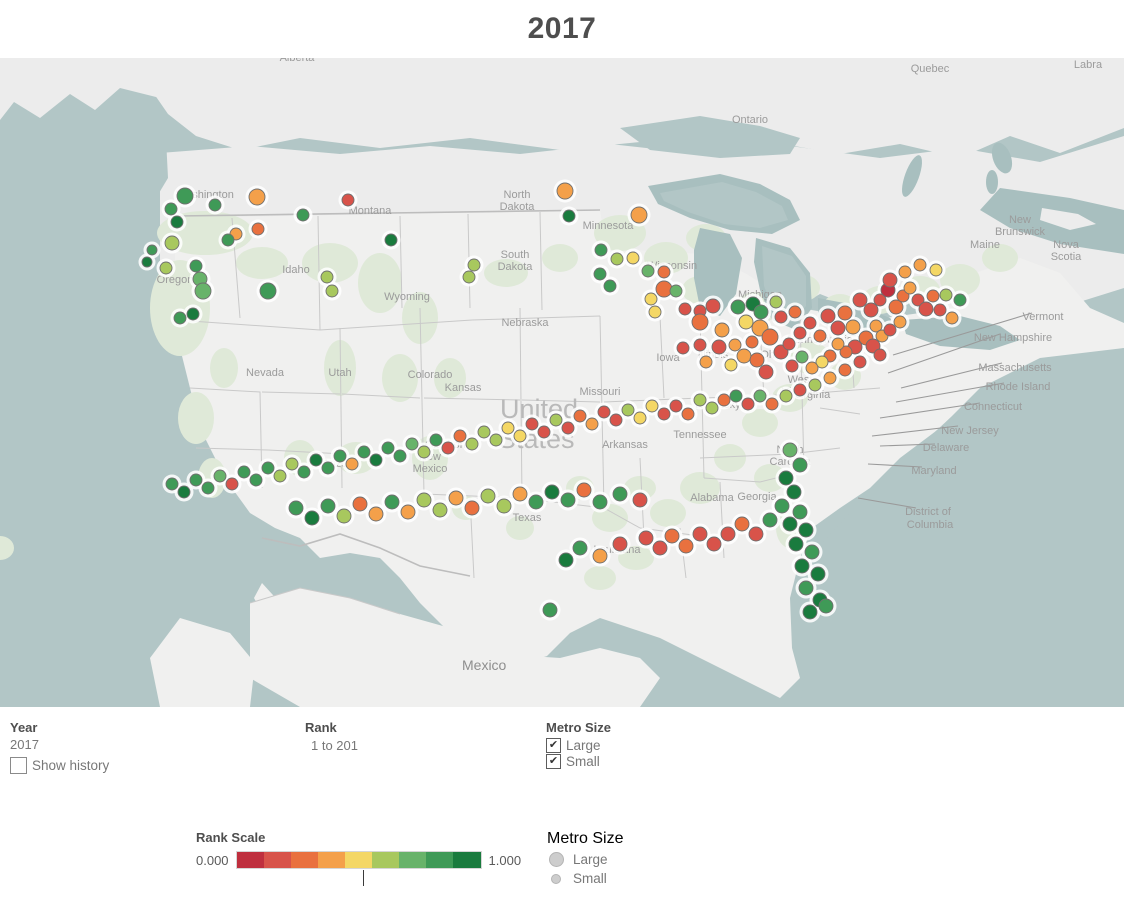 This screenshot has width=1124, height=899. What do you see at coordinates (583, 745) in the screenshot?
I see `metro-size-large-label: Large` at bounding box center [583, 745].